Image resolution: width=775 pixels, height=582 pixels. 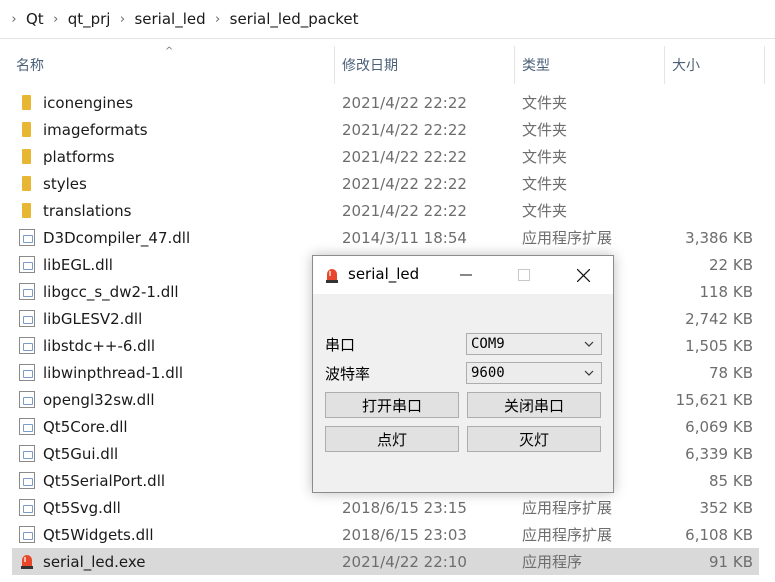 I want to click on file-row: imageformats 2021/4/22 22:22 文件夹, so click(x=385, y=129).